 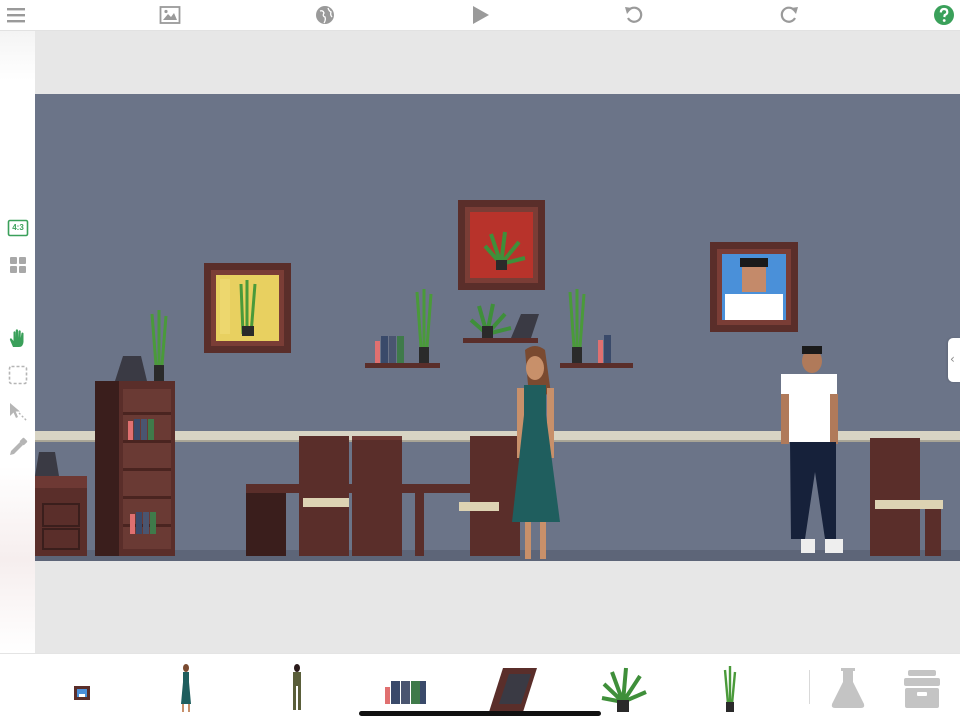 I want to click on globe-icon, so click(x=325, y=15).